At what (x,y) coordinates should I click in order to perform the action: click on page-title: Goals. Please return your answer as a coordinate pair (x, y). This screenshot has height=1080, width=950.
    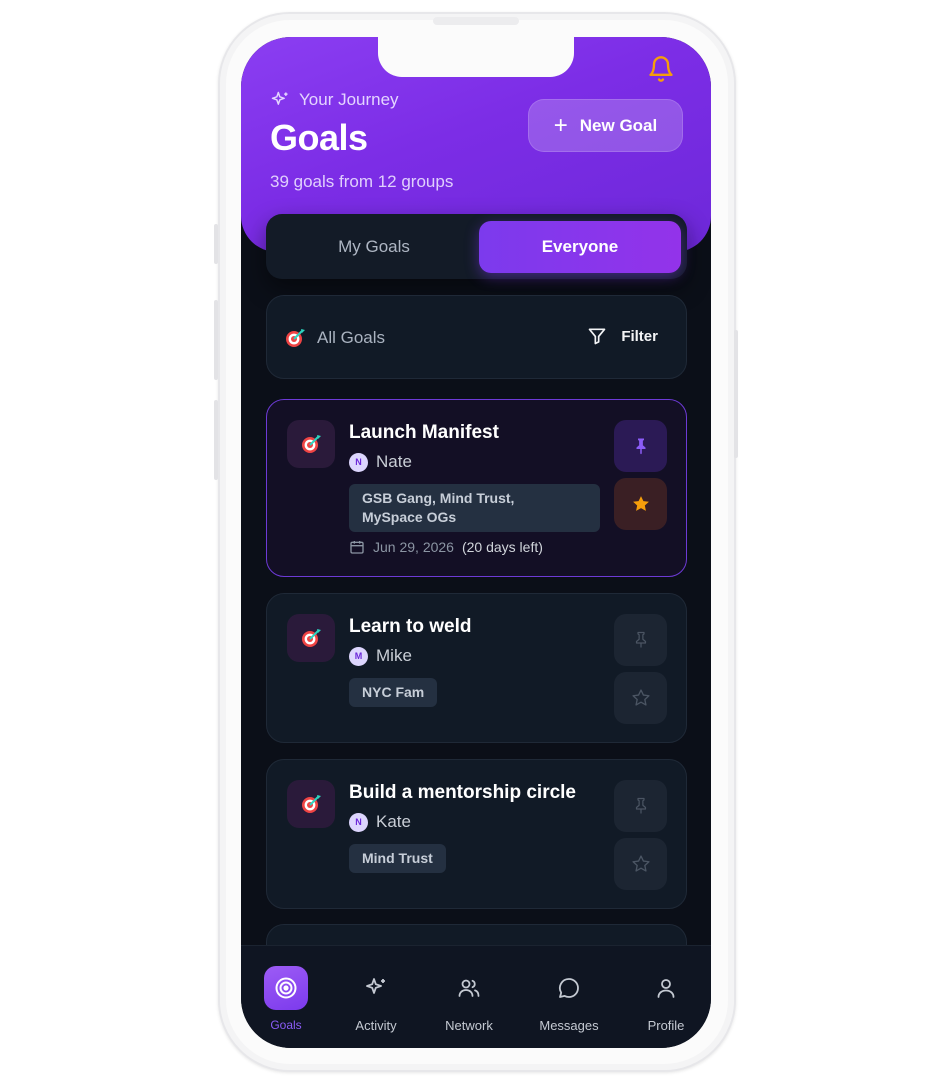
    Looking at the image, I should click on (319, 137).